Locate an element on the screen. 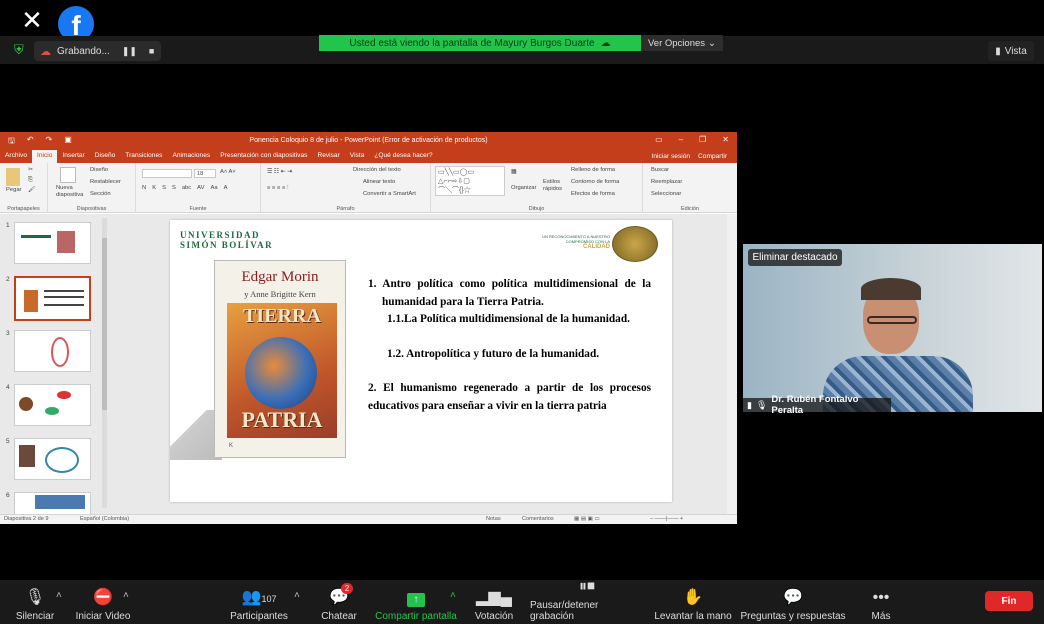  globe-icon is located at coordinates (281, 373).